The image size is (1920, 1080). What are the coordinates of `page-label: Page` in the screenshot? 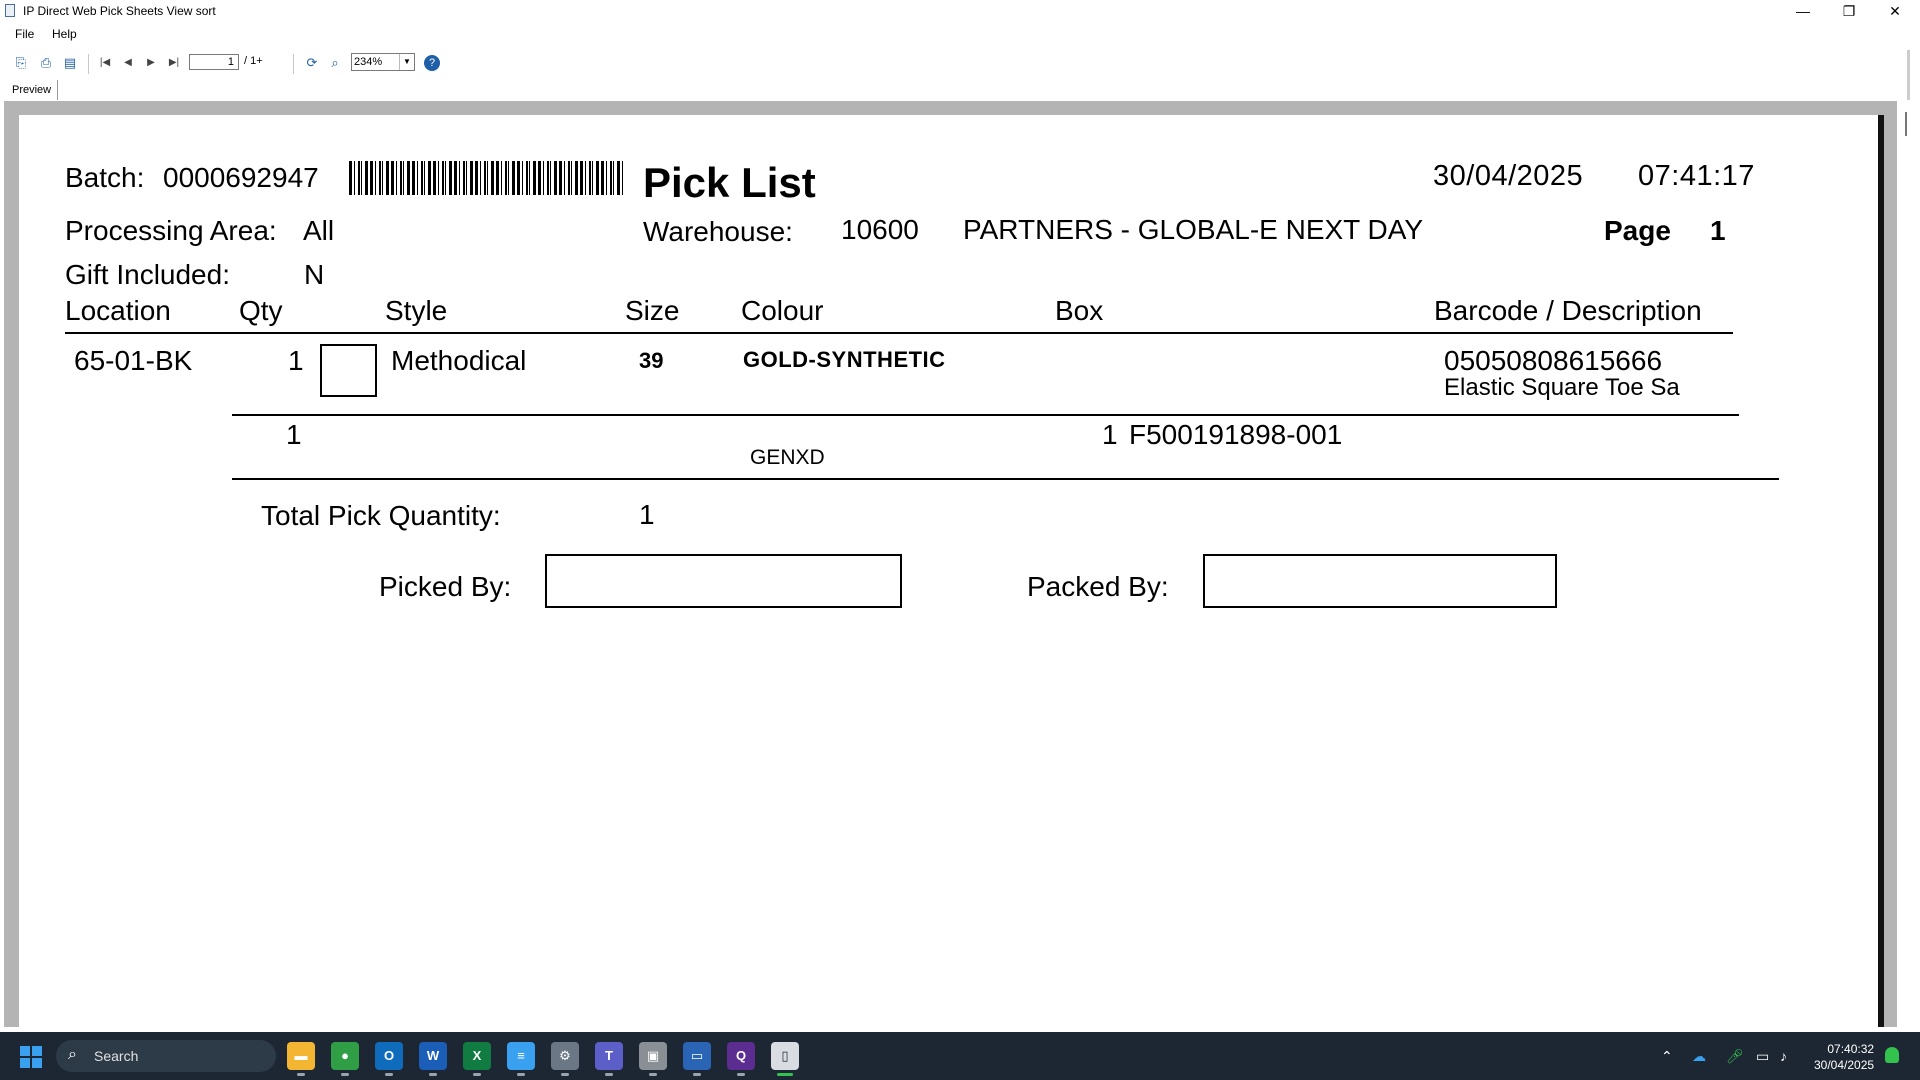 It's located at (1637, 230).